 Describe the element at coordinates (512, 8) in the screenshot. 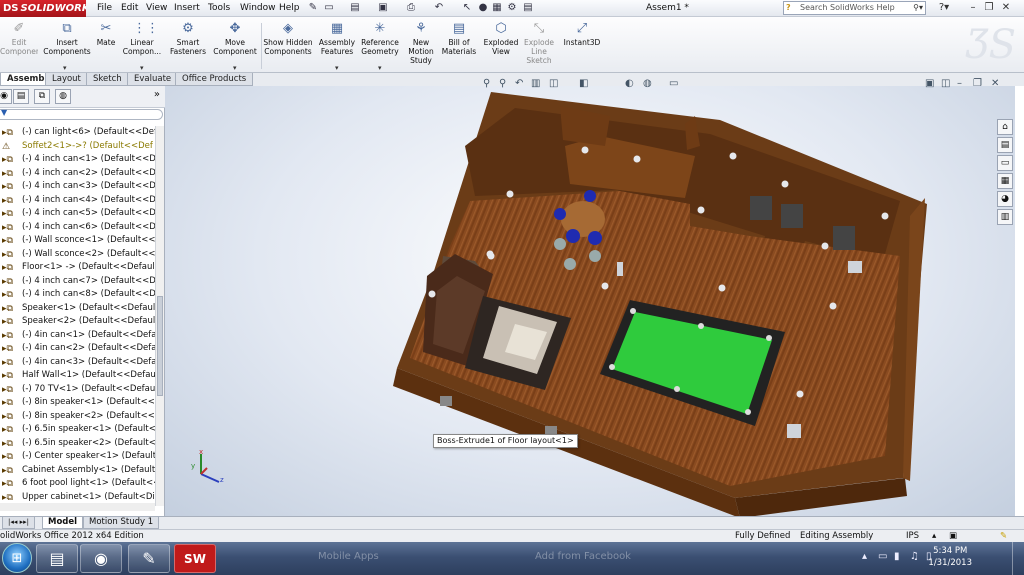

I see `options-gear-icon: ⚙` at that location.